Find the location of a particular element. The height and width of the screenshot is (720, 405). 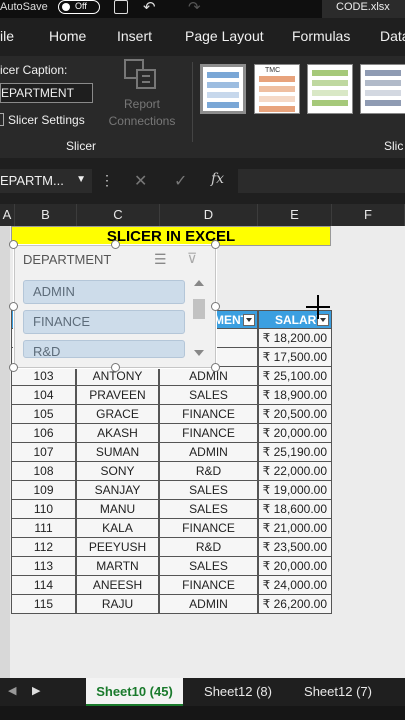

table-cell: 113 is located at coordinates (43, 566).